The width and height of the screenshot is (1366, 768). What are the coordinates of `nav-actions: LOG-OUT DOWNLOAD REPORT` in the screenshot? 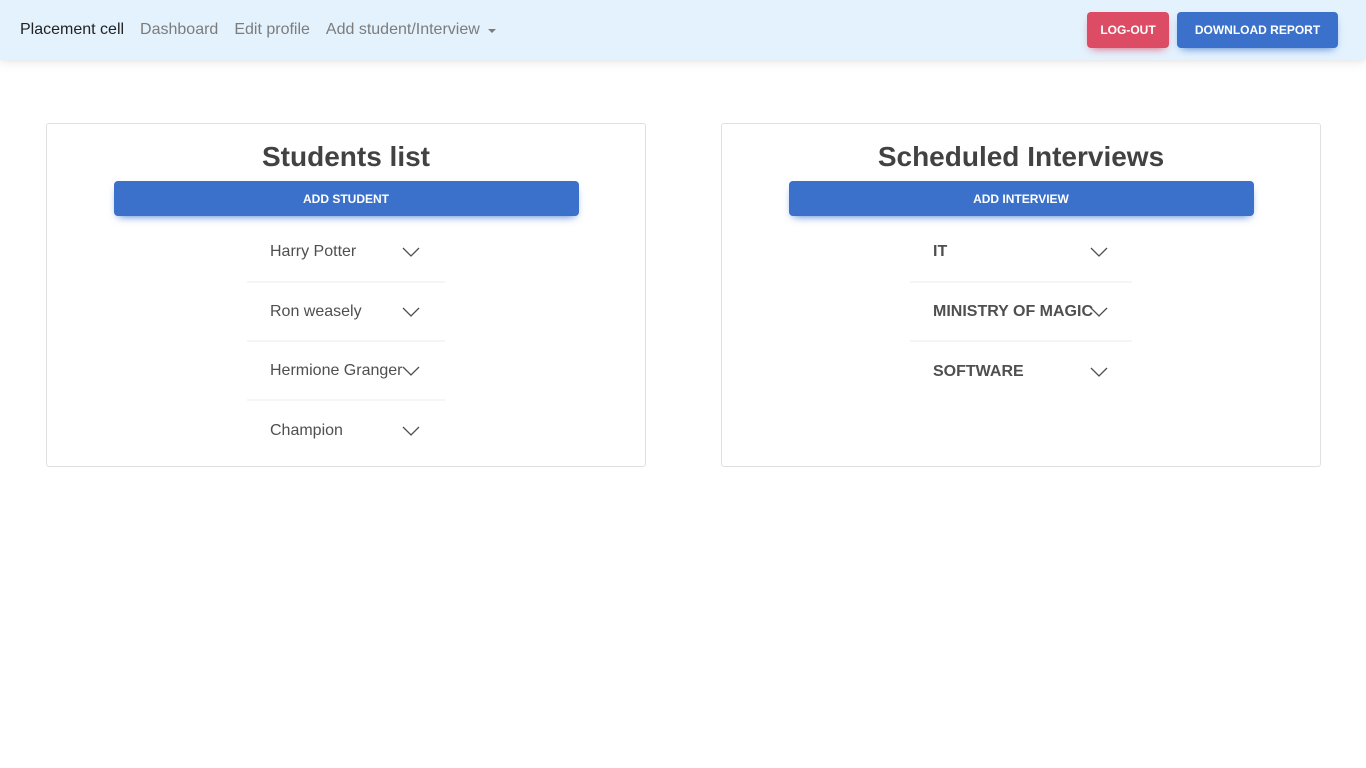 It's located at (1212, 30).